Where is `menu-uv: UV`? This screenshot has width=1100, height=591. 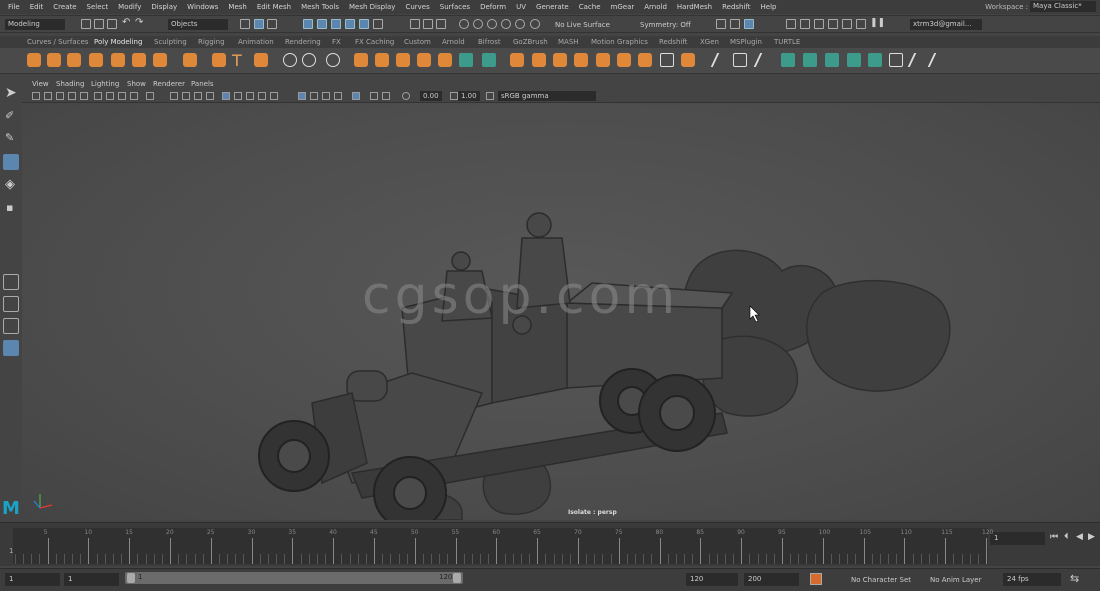 menu-uv: UV is located at coordinates (521, 7).